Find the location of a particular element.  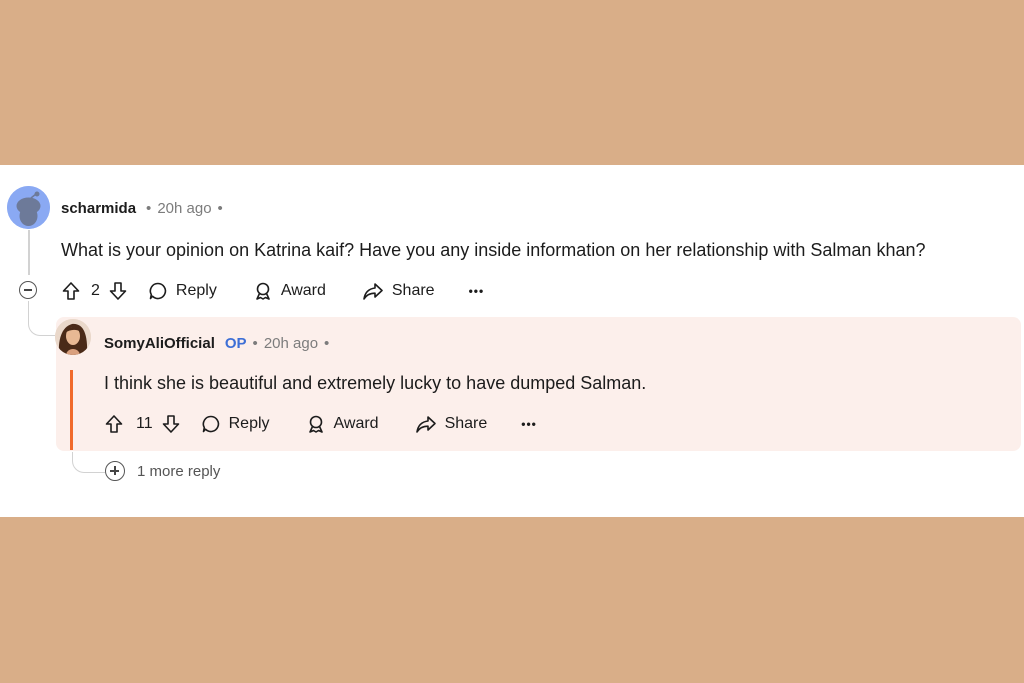

expand-icon is located at coordinates (115, 471).